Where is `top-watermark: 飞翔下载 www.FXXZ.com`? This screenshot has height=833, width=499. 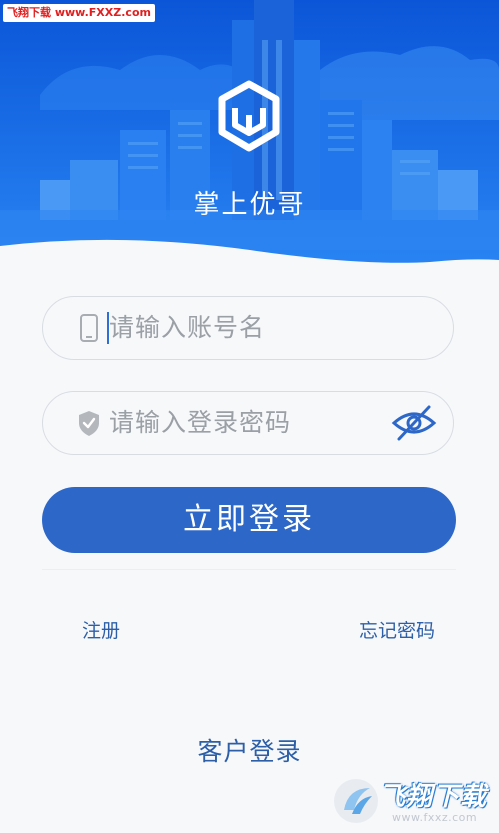 top-watermark: 飞翔下载 www.FXXZ.com is located at coordinates (79, 13).